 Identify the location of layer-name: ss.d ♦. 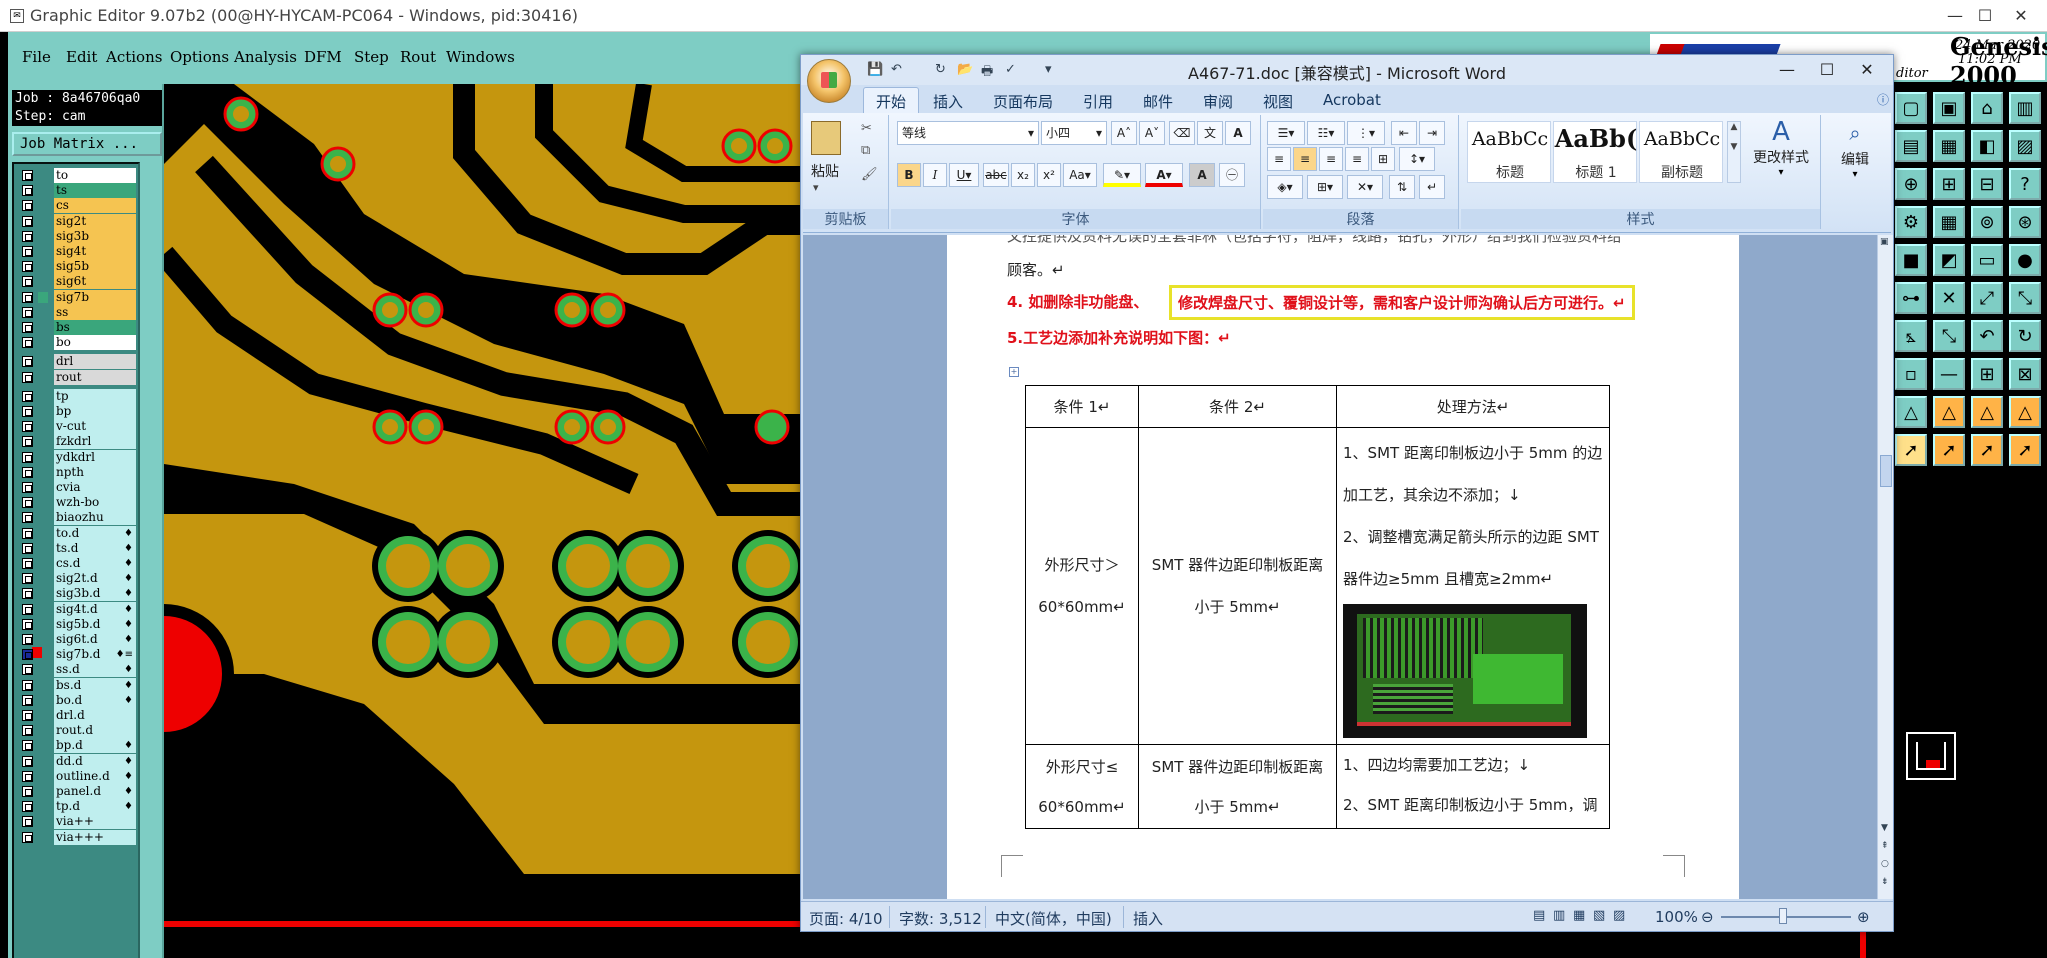
(95, 670).